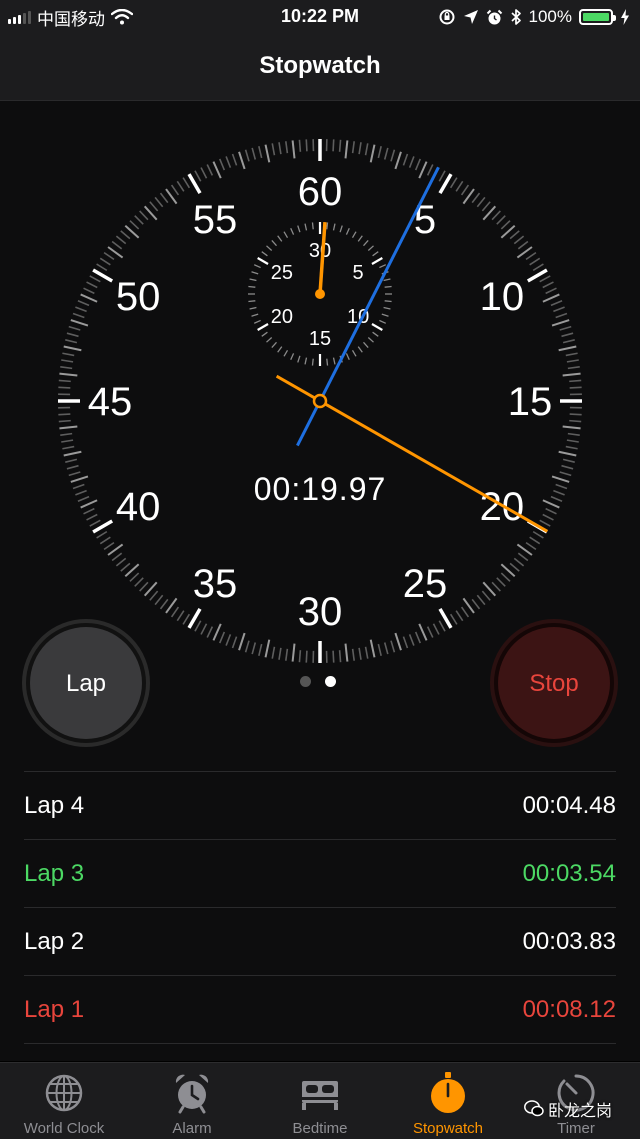 This screenshot has height=1139, width=640. I want to click on lap-row-best: Lap 3 00:03.54, so click(320, 874).